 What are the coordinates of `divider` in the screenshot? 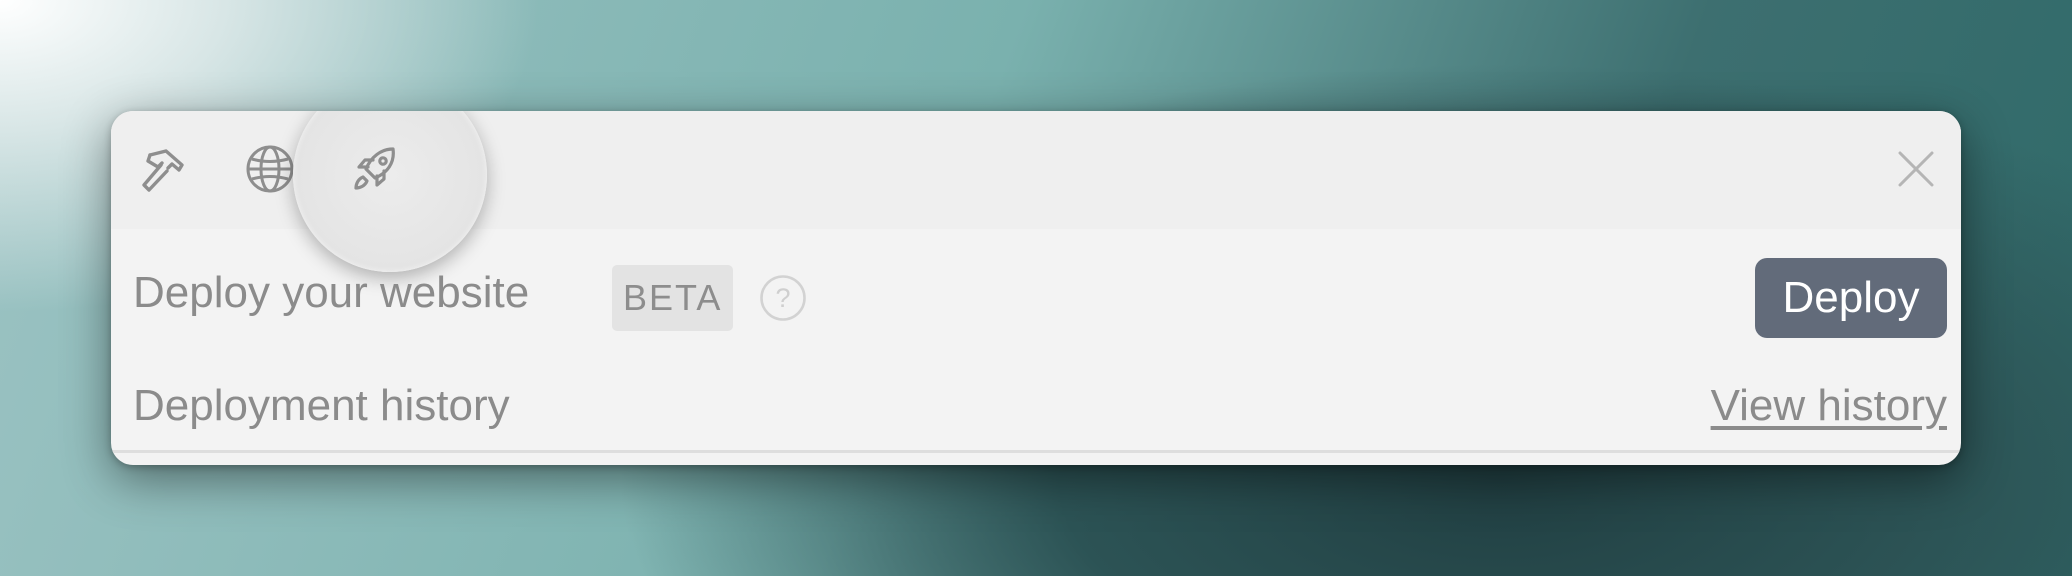 It's located at (1036, 451).